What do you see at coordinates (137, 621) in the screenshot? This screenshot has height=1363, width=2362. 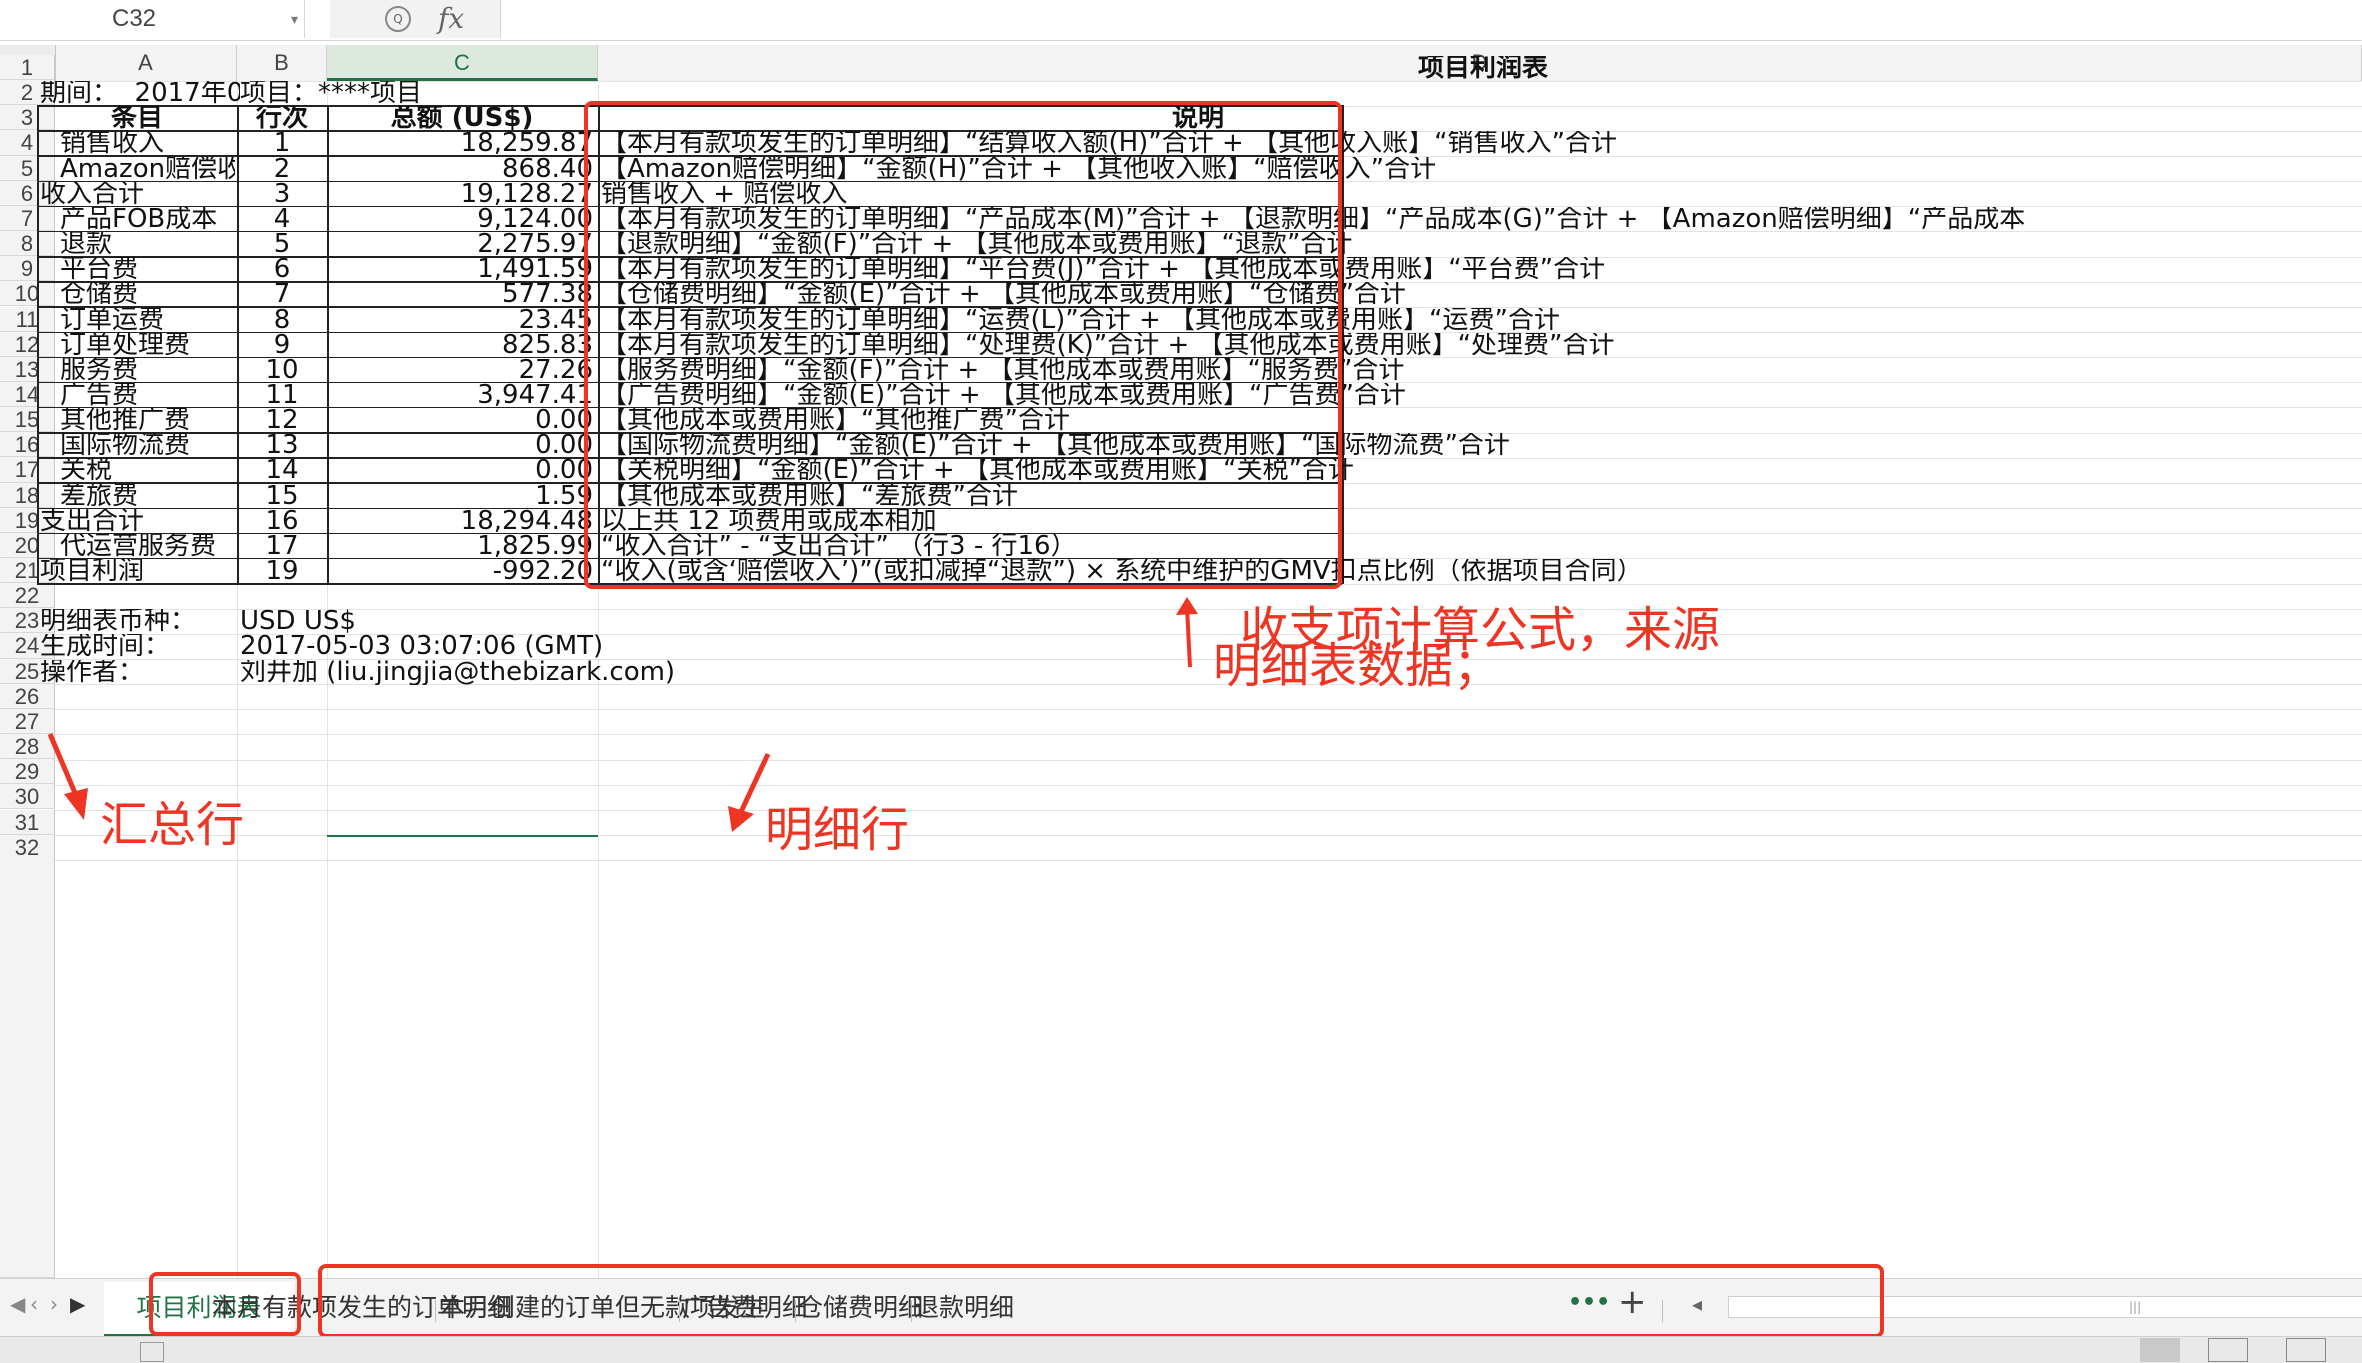 I see `footer-label: 明细表币种：` at bounding box center [137, 621].